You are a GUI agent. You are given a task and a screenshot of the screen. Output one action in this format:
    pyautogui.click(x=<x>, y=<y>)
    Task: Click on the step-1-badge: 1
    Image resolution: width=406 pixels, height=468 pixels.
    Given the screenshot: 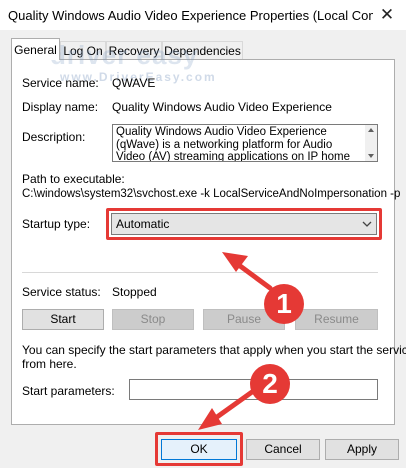 What is the action you would take?
    pyautogui.click(x=284, y=304)
    